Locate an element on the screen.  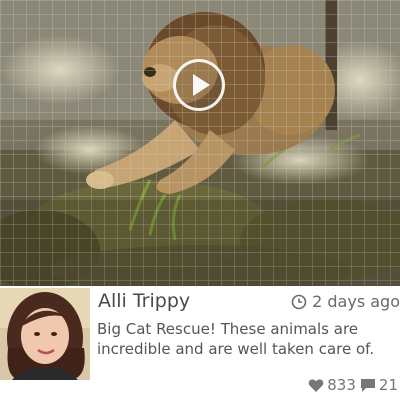
username: Alli Trippy is located at coordinates (144, 301).